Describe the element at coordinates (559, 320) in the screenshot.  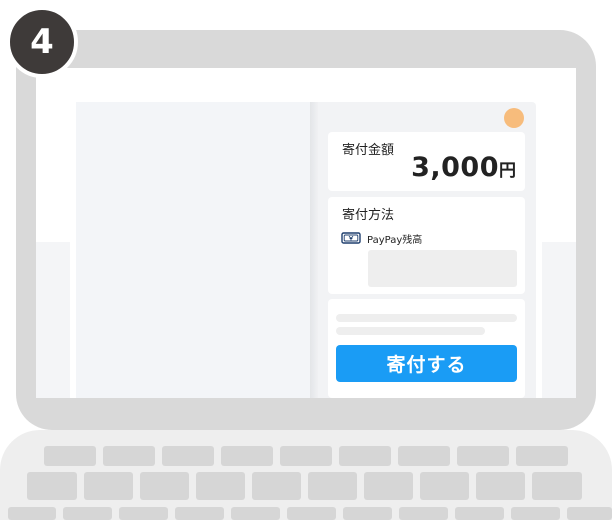
I see `page-background-band-right` at that location.